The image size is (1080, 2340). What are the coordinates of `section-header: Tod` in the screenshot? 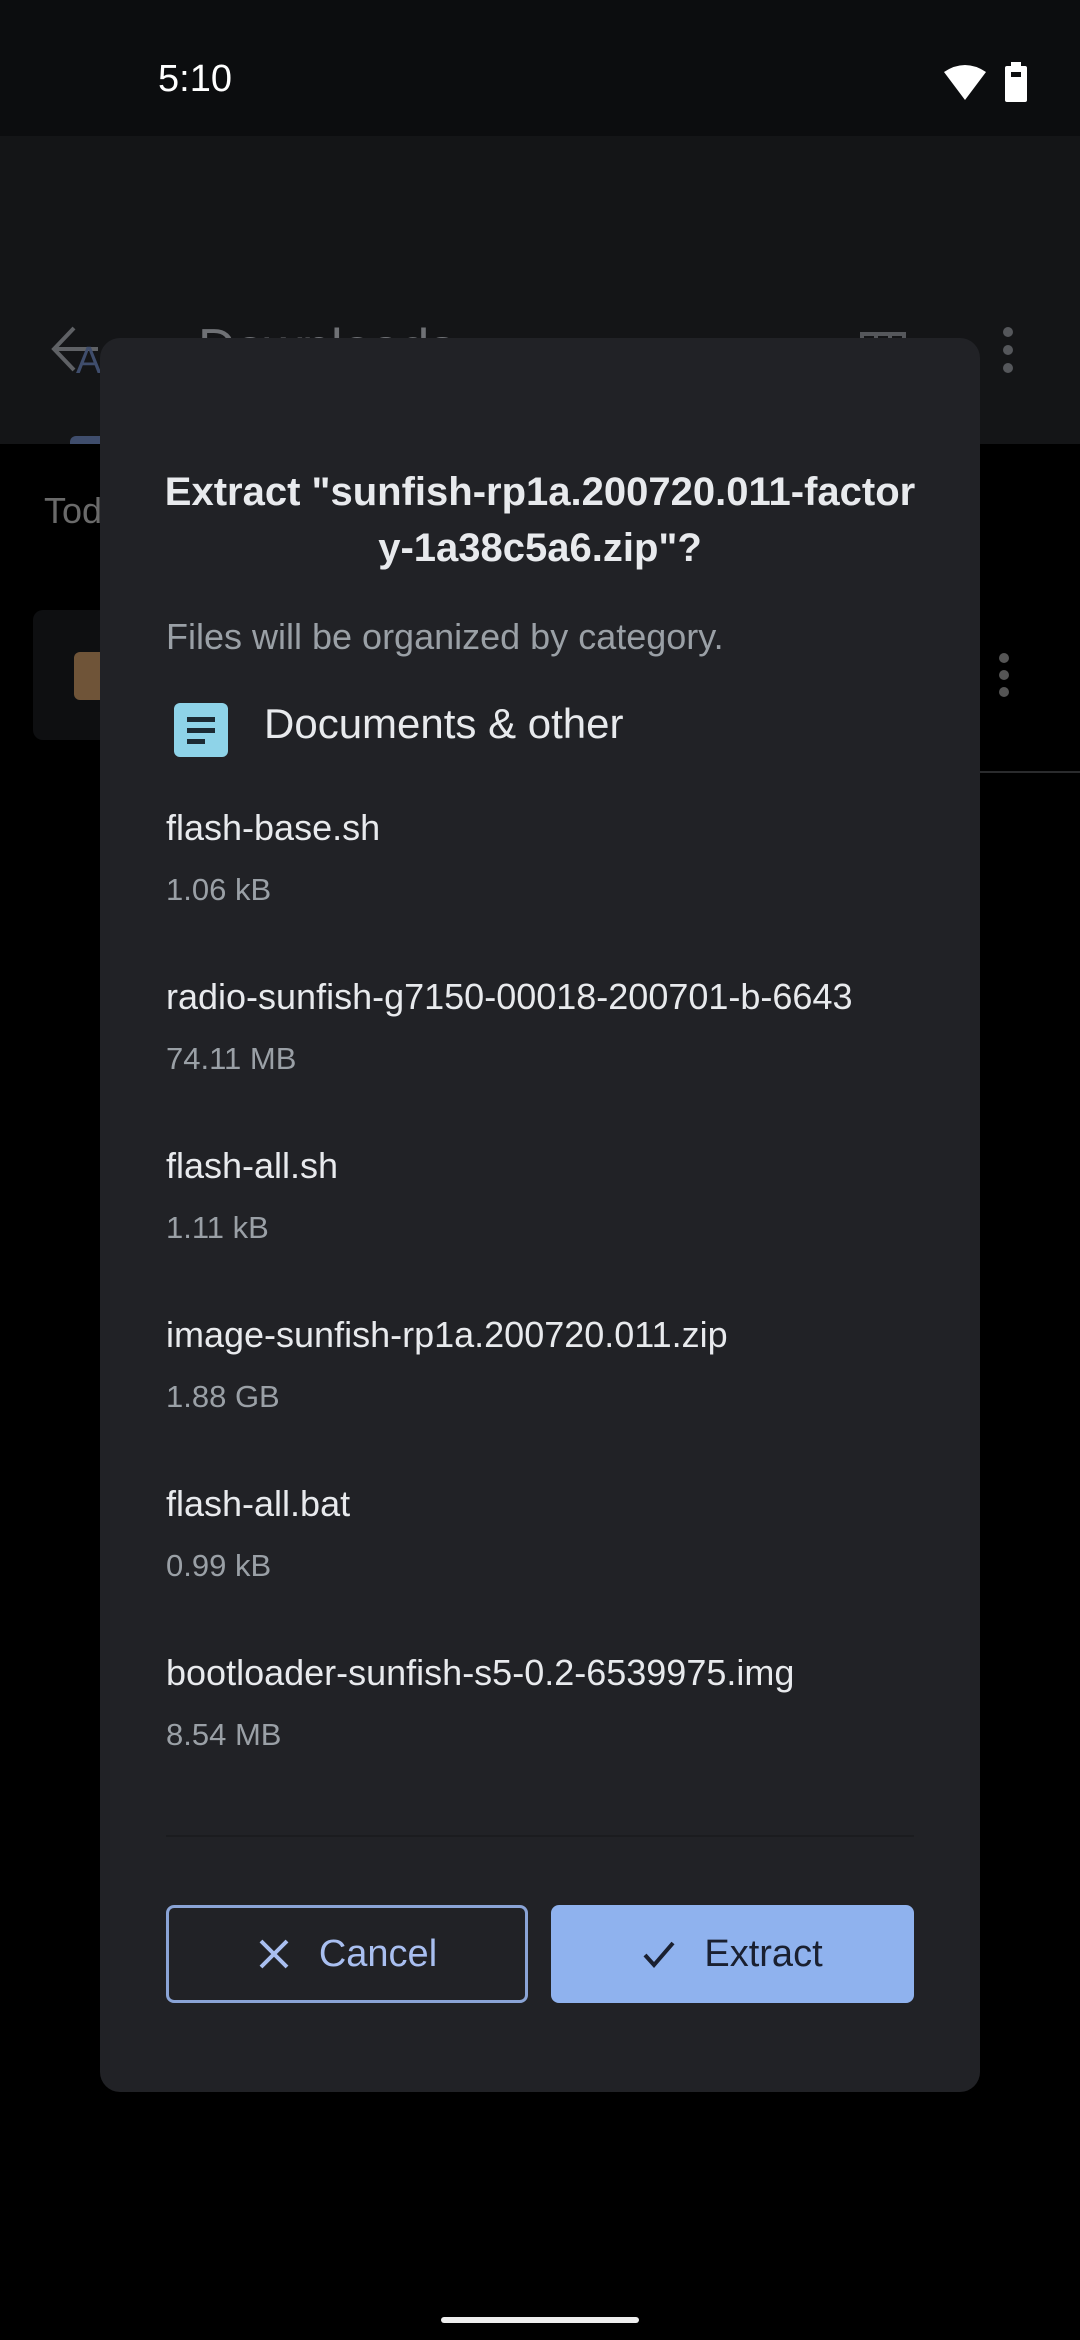 It's located at (73, 510).